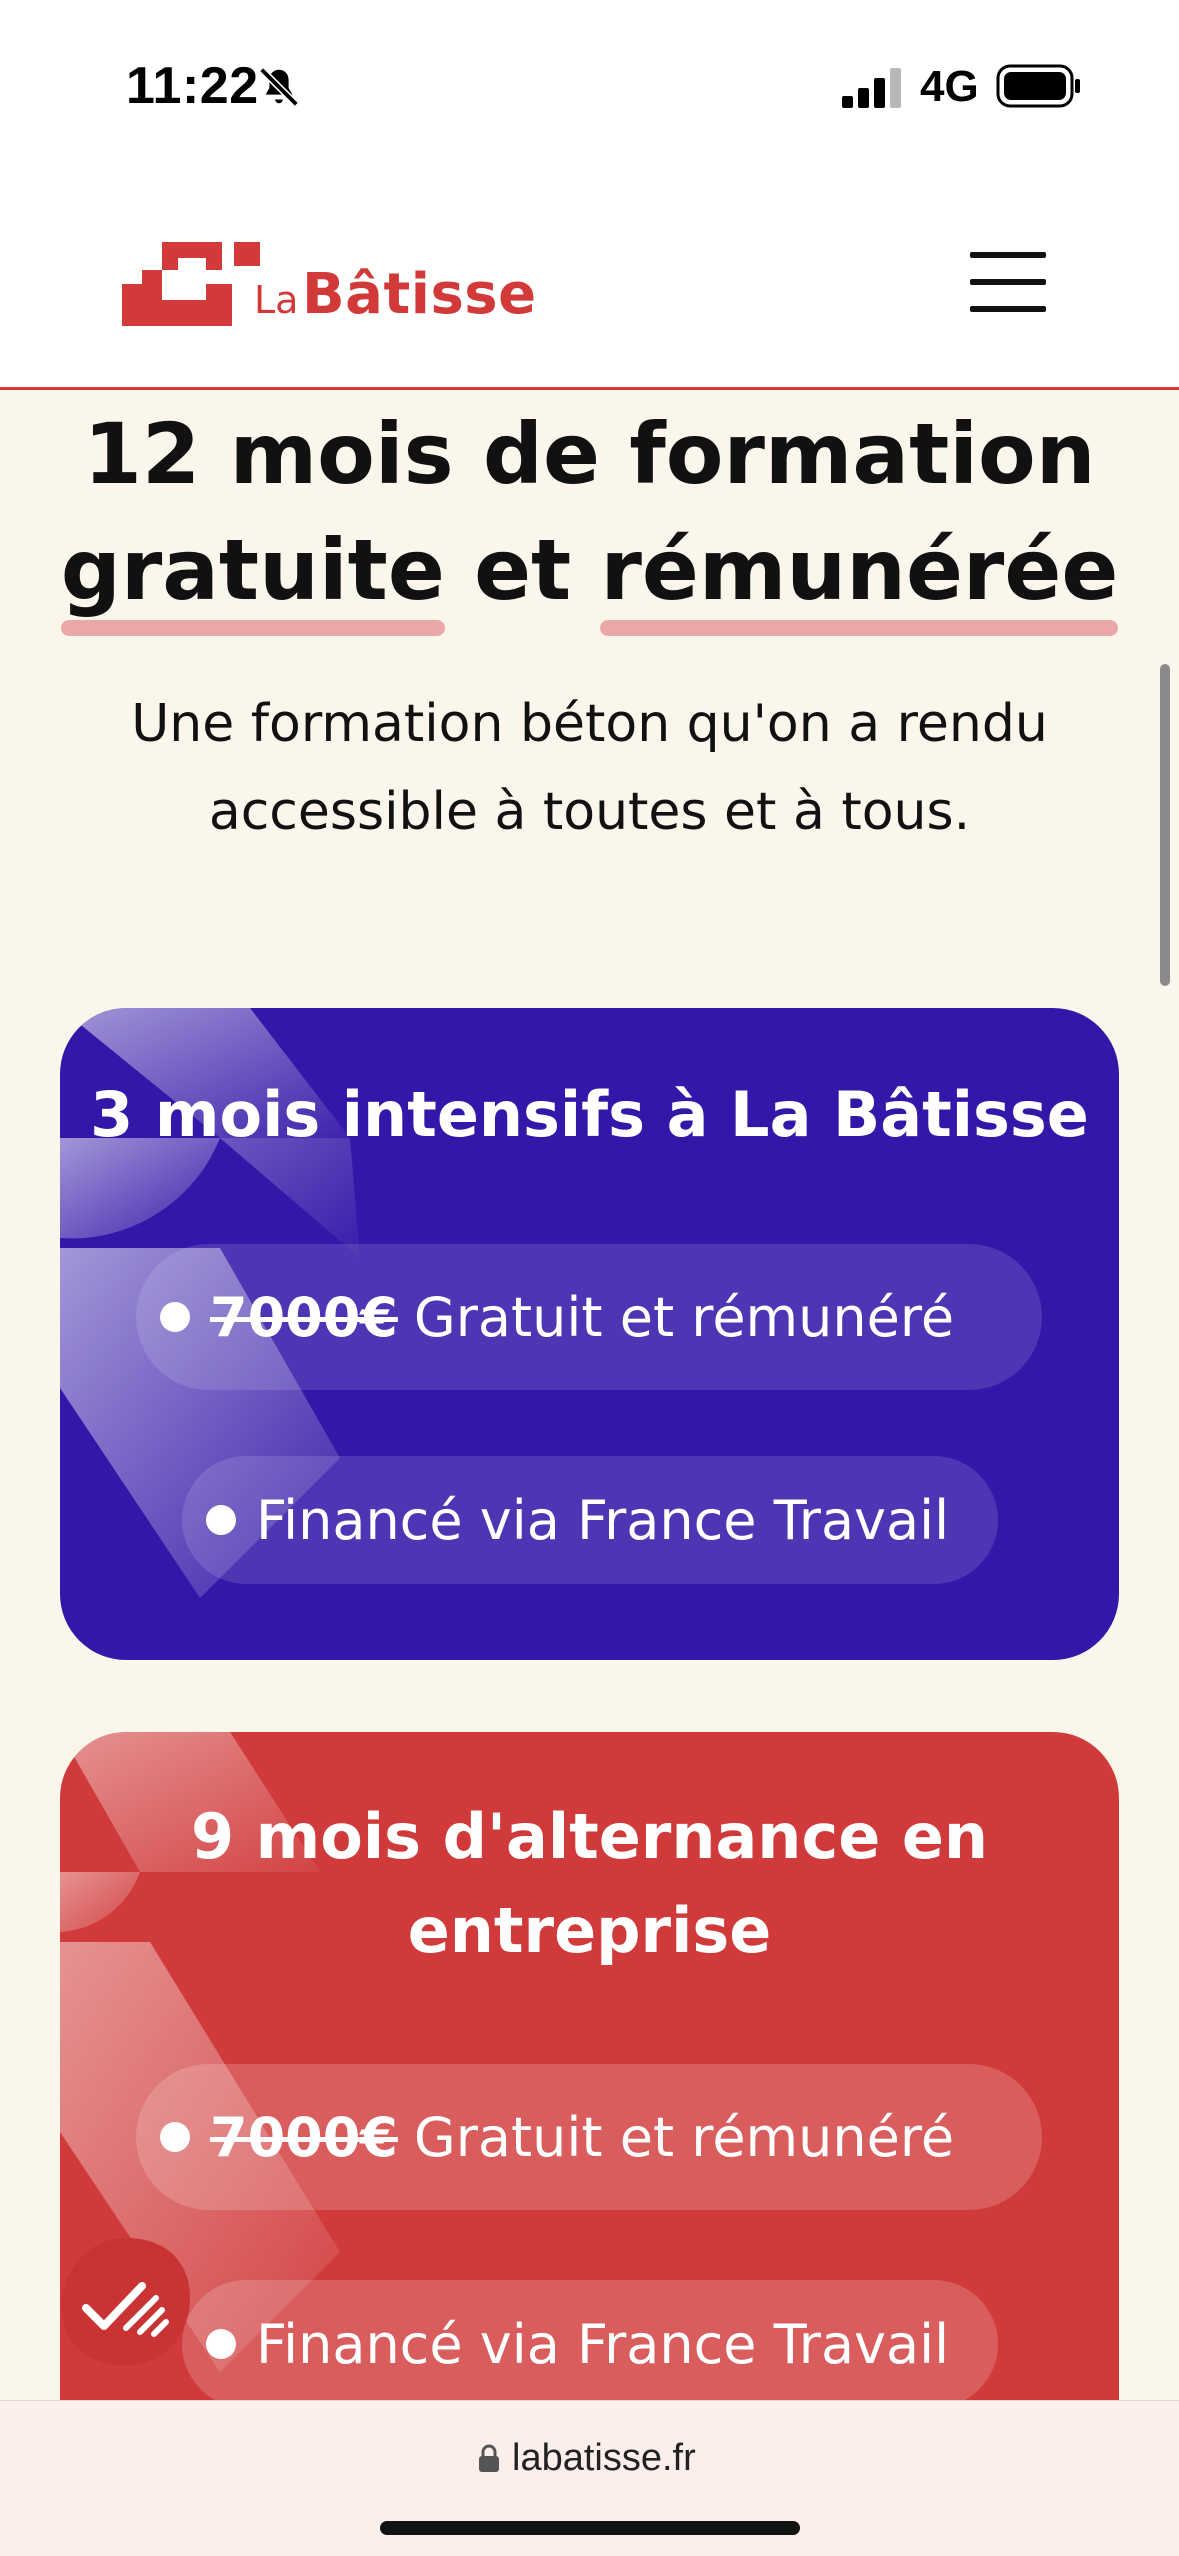 This screenshot has width=1179, height=2556. What do you see at coordinates (523, 570) in the screenshot?
I see `hero-title-et: et` at bounding box center [523, 570].